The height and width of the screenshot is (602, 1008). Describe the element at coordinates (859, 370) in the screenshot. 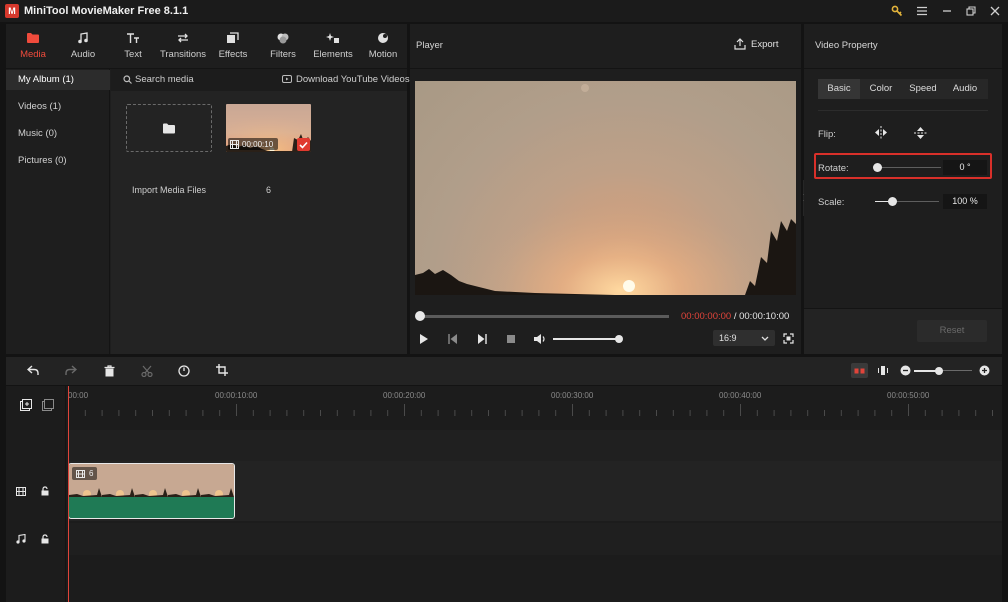

I see `snap-icon` at that location.